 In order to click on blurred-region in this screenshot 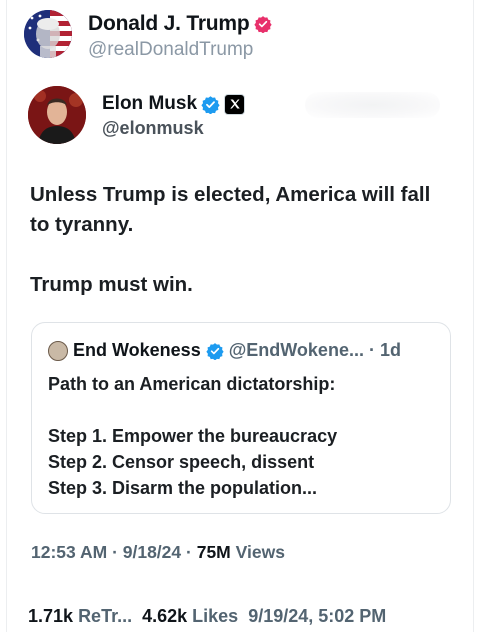, I will do `click(372, 105)`.